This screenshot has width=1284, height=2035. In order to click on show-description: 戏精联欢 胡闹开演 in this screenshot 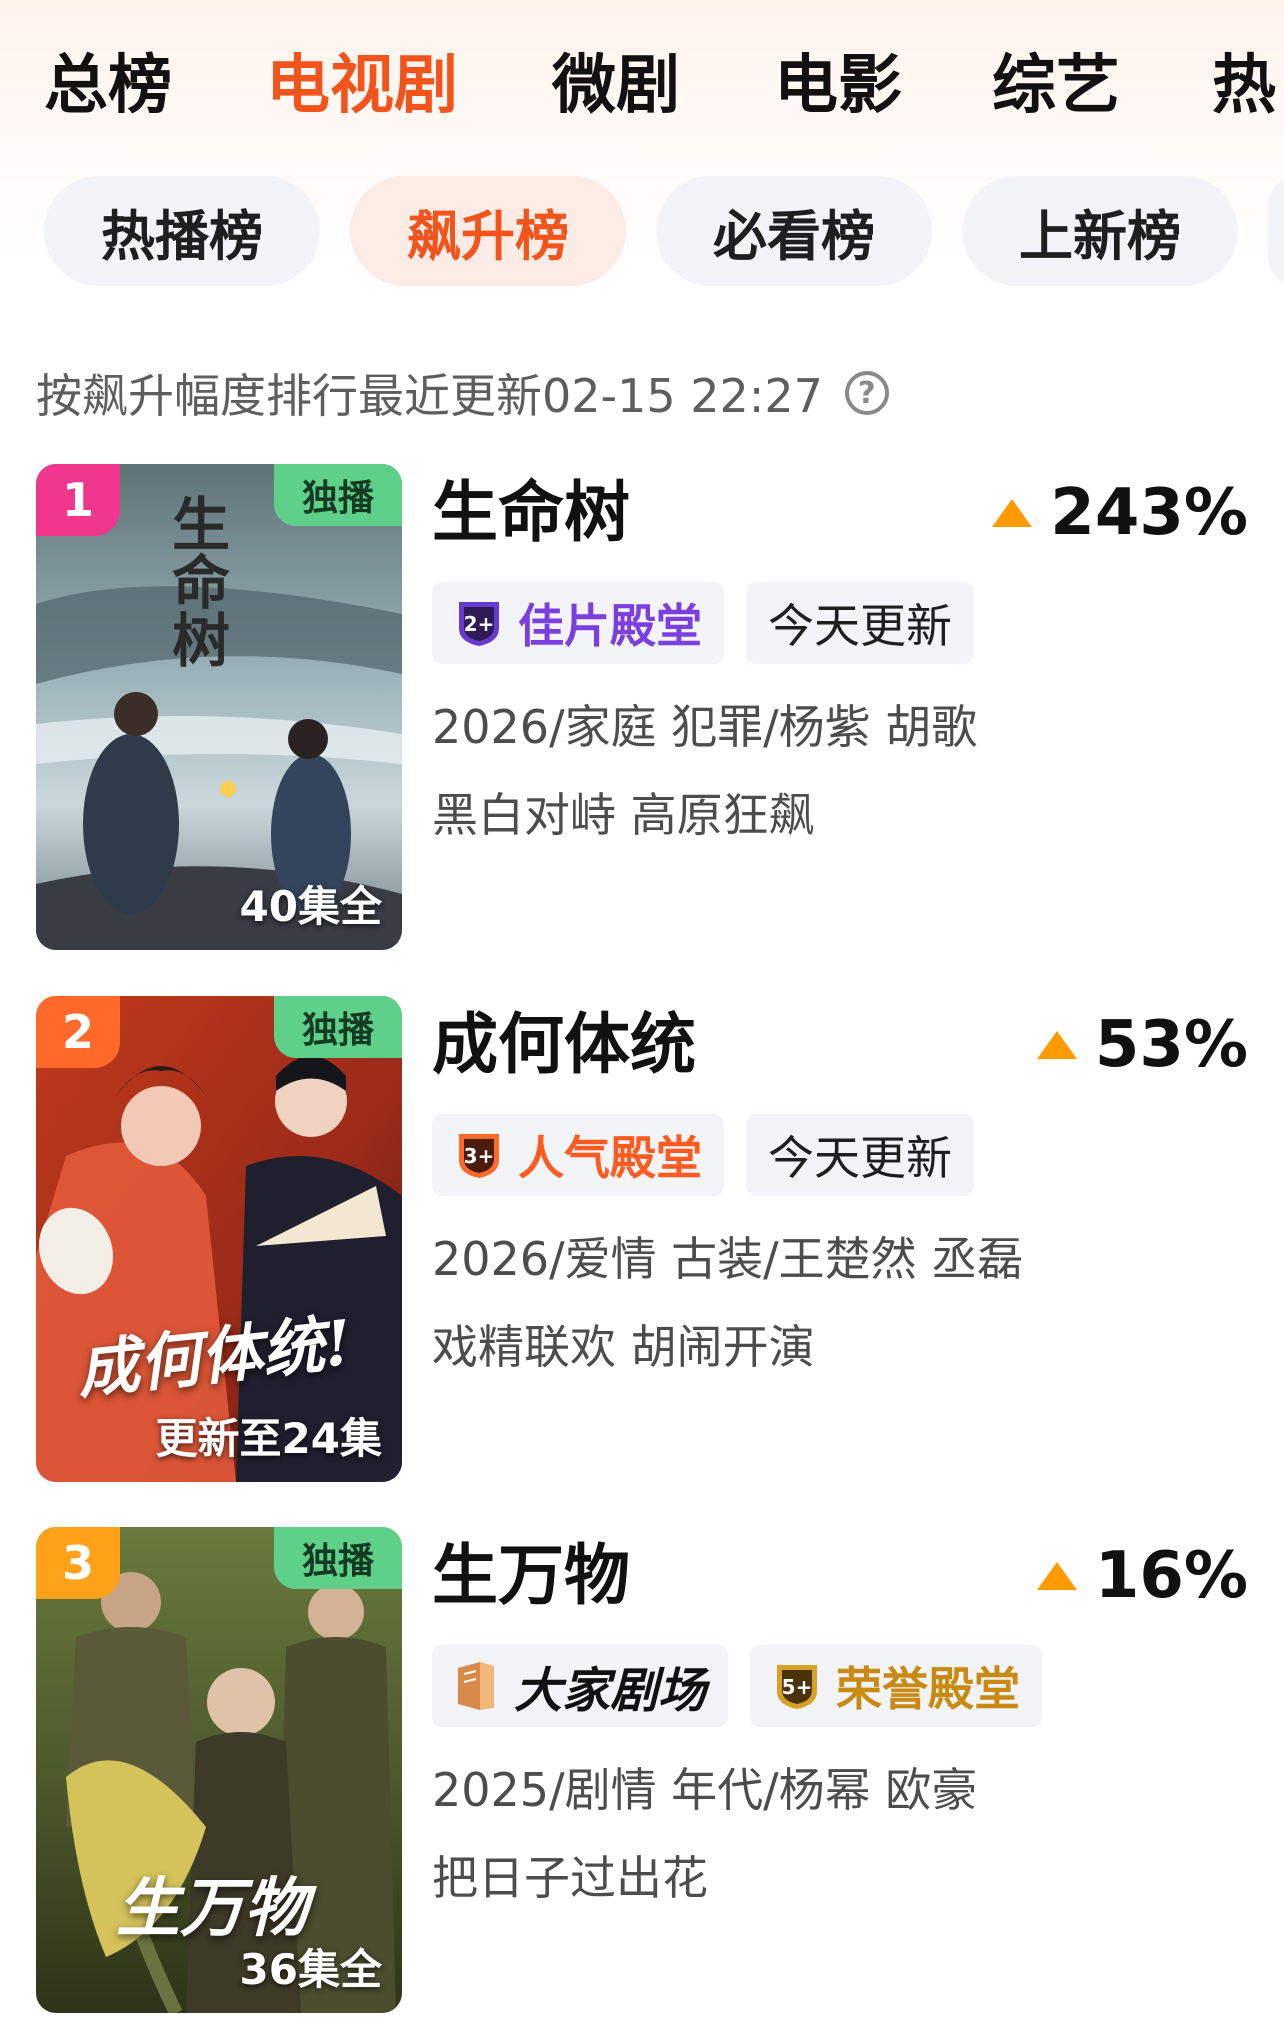, I will do `click(623, 1347)`.